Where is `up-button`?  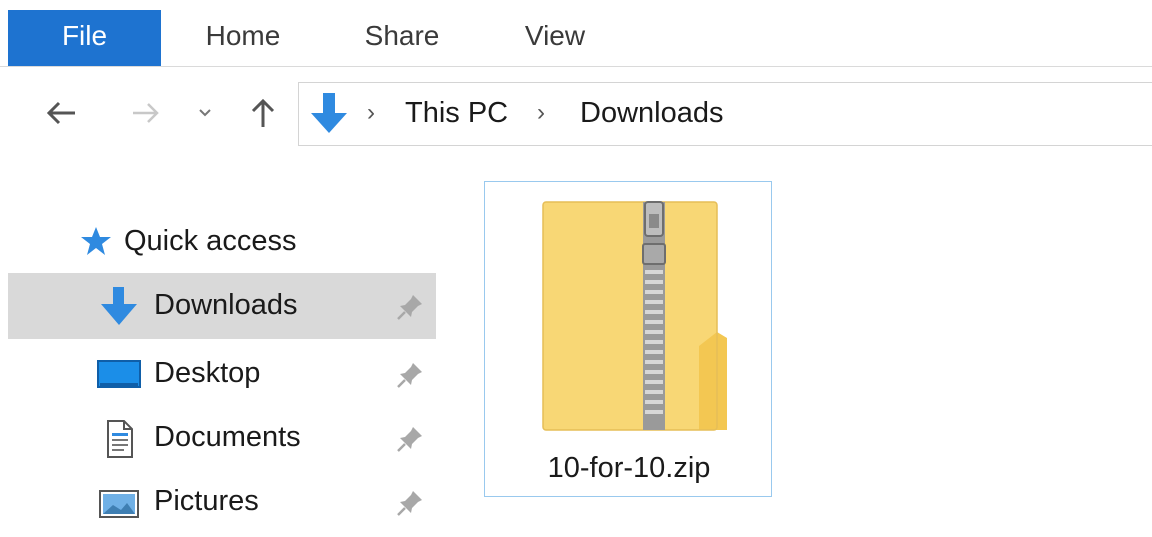
up-button is located at coordinates (263, 113).